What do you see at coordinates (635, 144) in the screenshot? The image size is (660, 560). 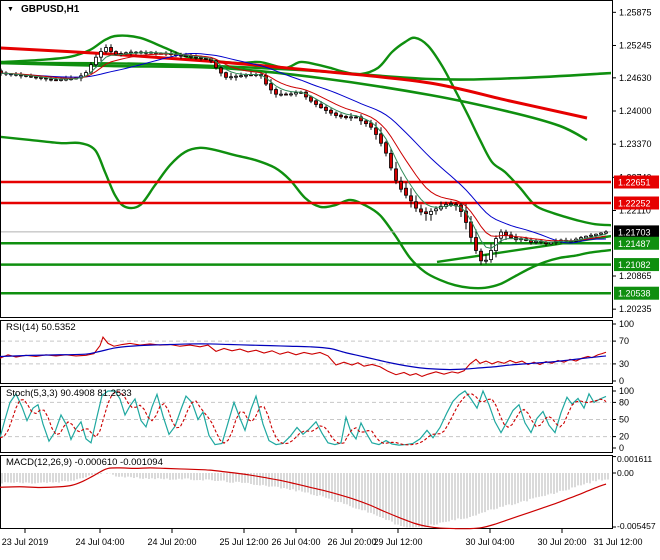 I see `price-tick-label: 1.23370` at bounding box center [635, 144].